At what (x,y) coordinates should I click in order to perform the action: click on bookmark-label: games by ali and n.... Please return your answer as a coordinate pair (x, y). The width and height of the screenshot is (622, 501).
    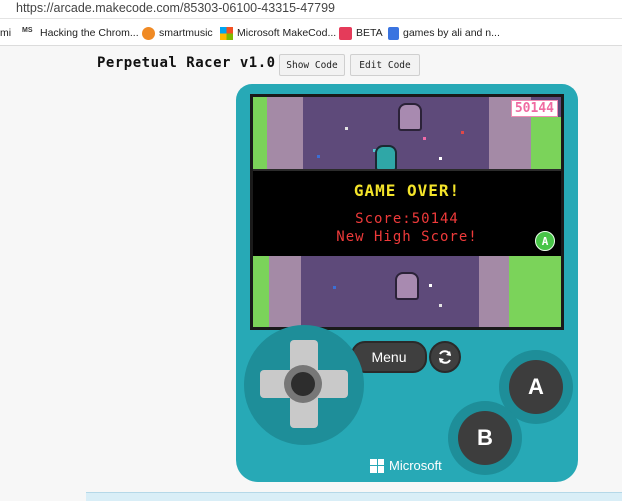
    Looking at the image, I should click on (451, 33).